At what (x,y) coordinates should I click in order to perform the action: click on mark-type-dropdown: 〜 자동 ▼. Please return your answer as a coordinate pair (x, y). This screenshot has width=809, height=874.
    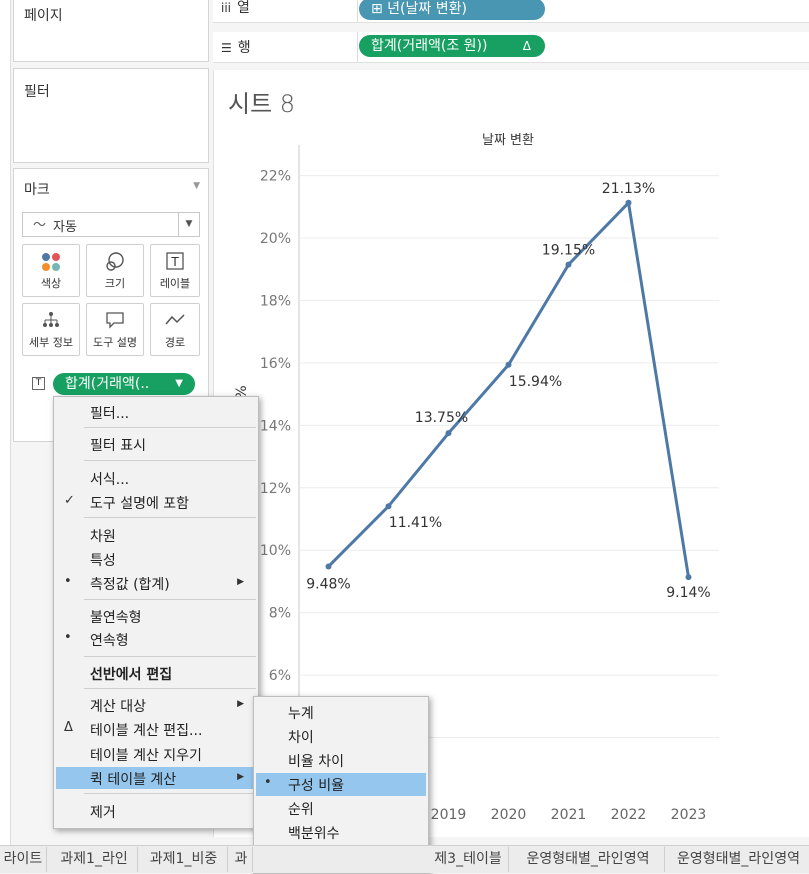
    Looking at the image, I should click on (111, 224).